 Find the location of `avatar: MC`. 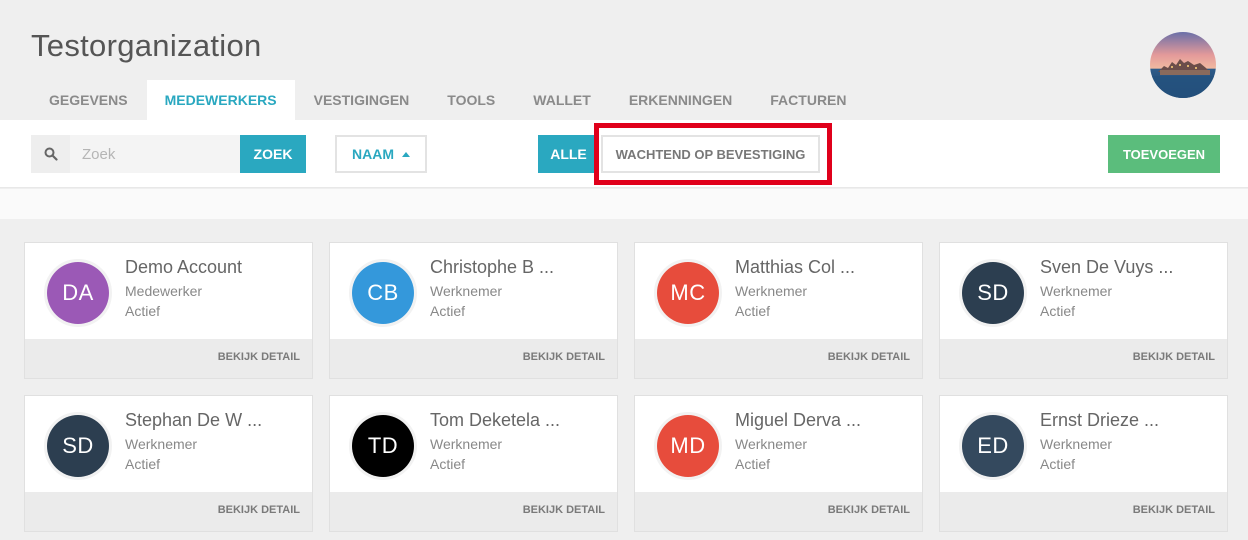

avatar: MC is located at coordinates (688, 293).